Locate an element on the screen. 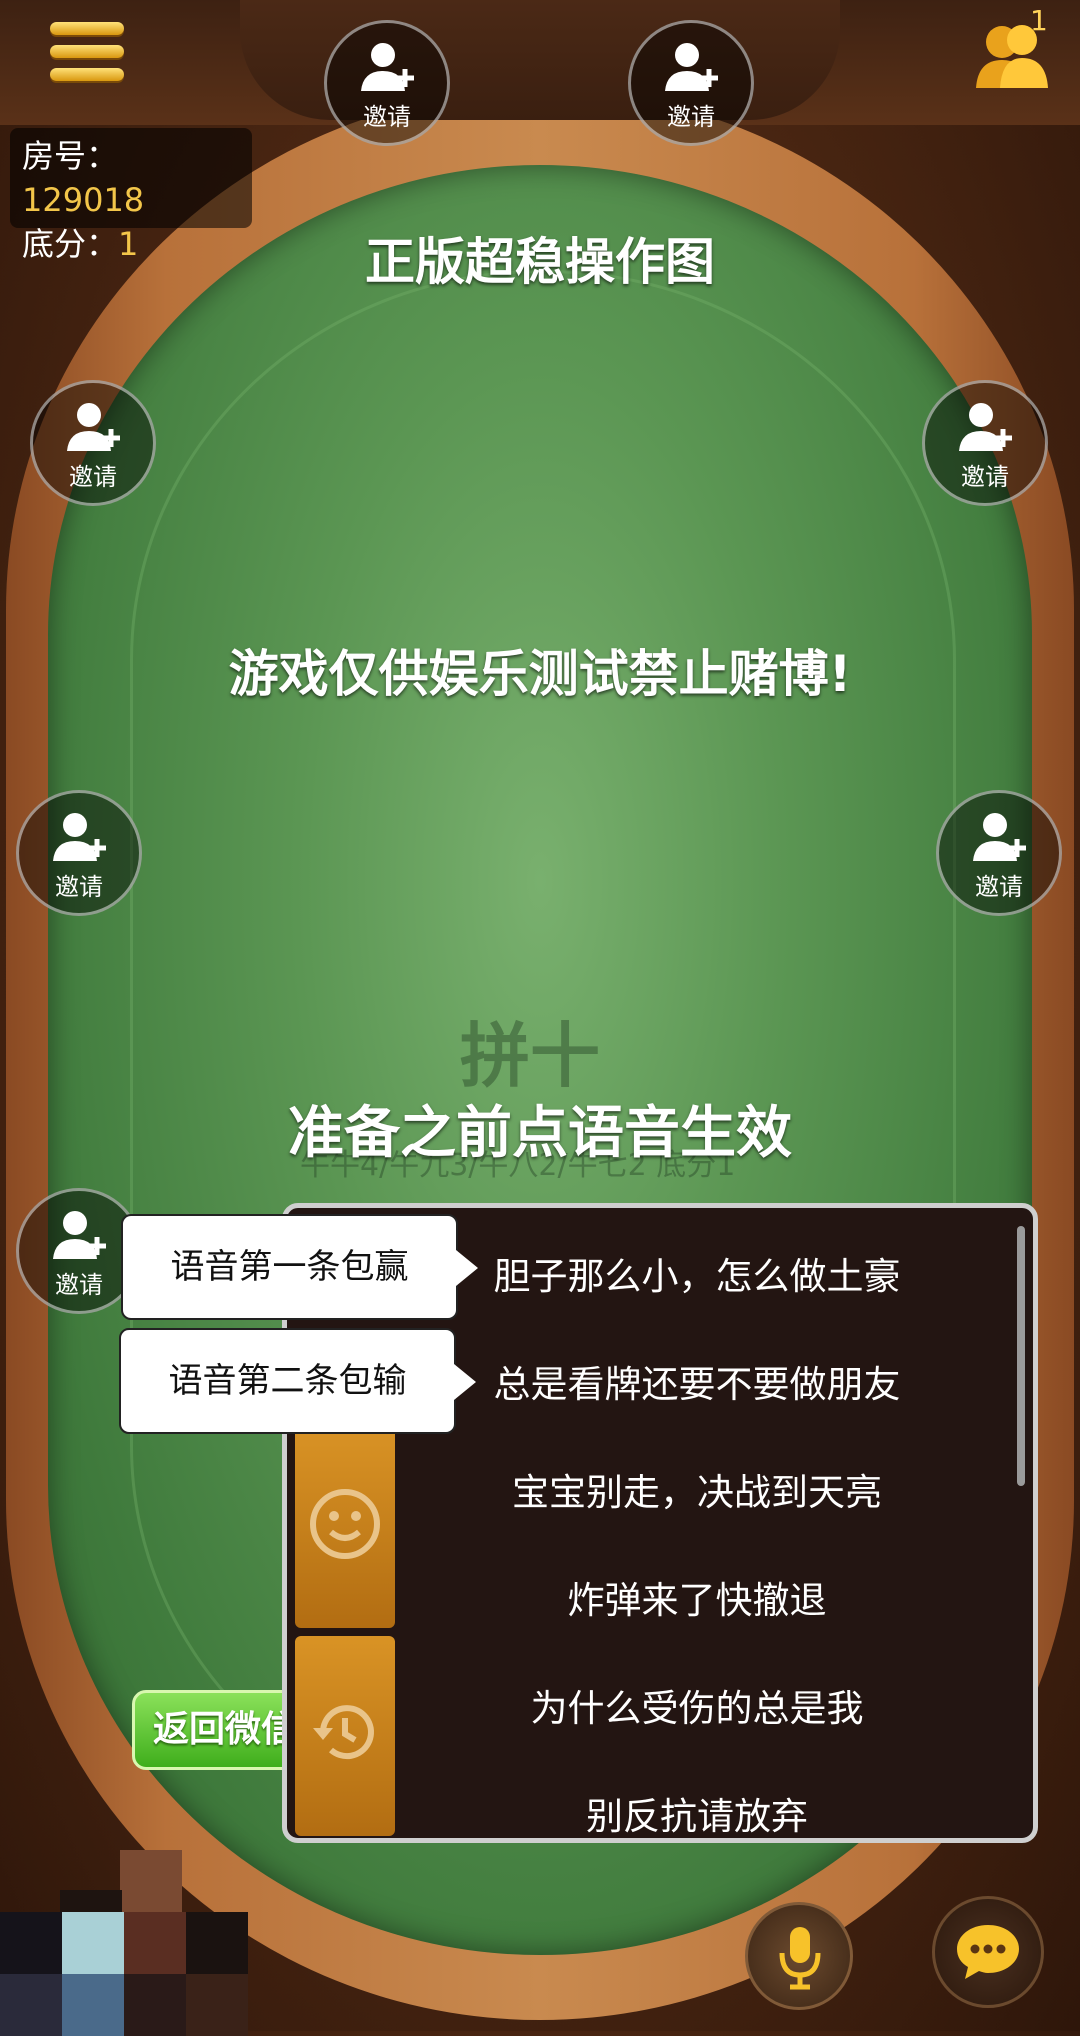  voice-phrase-5: 为什么受伤的总是我 is located at coordinates (697, 1705).